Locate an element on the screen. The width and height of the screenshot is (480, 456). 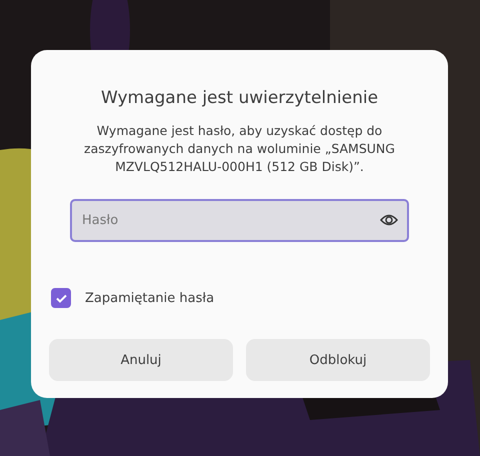
unlock-button: Odblokuj is located at coordinates (338, 360).